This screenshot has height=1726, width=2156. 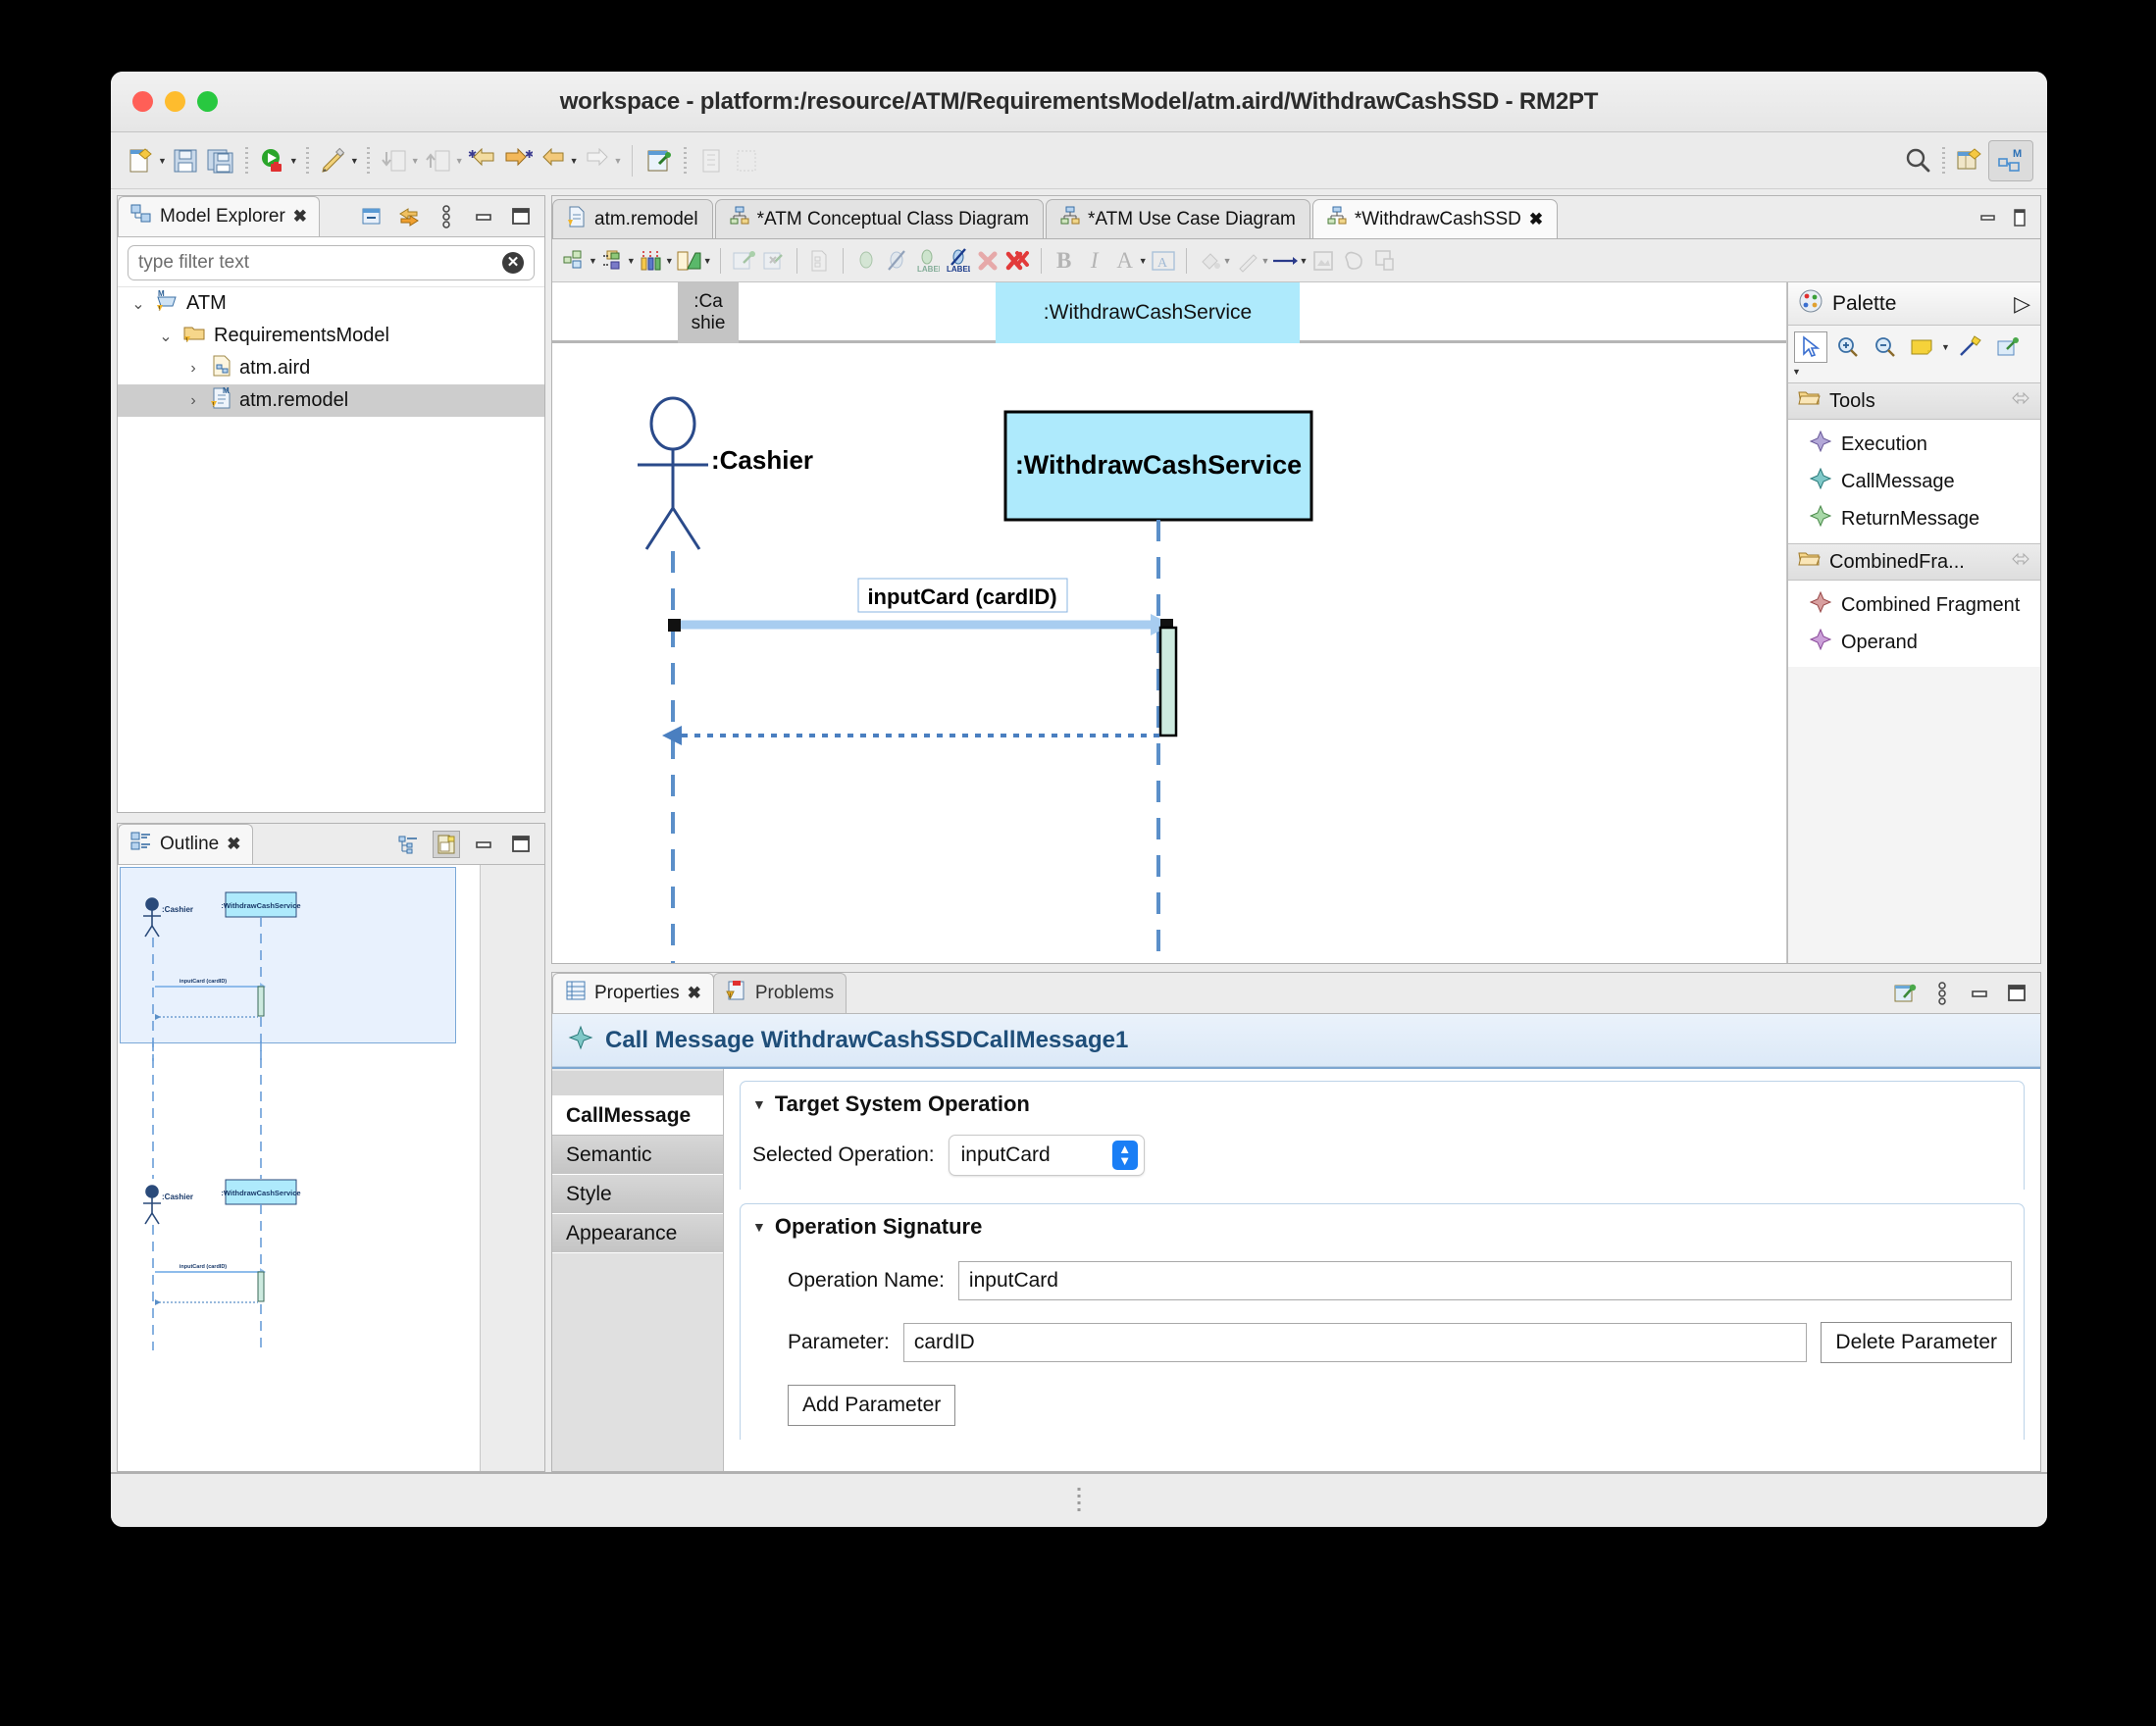 I want to click on maximize-editor-icon, so click(x=2019, y=220).